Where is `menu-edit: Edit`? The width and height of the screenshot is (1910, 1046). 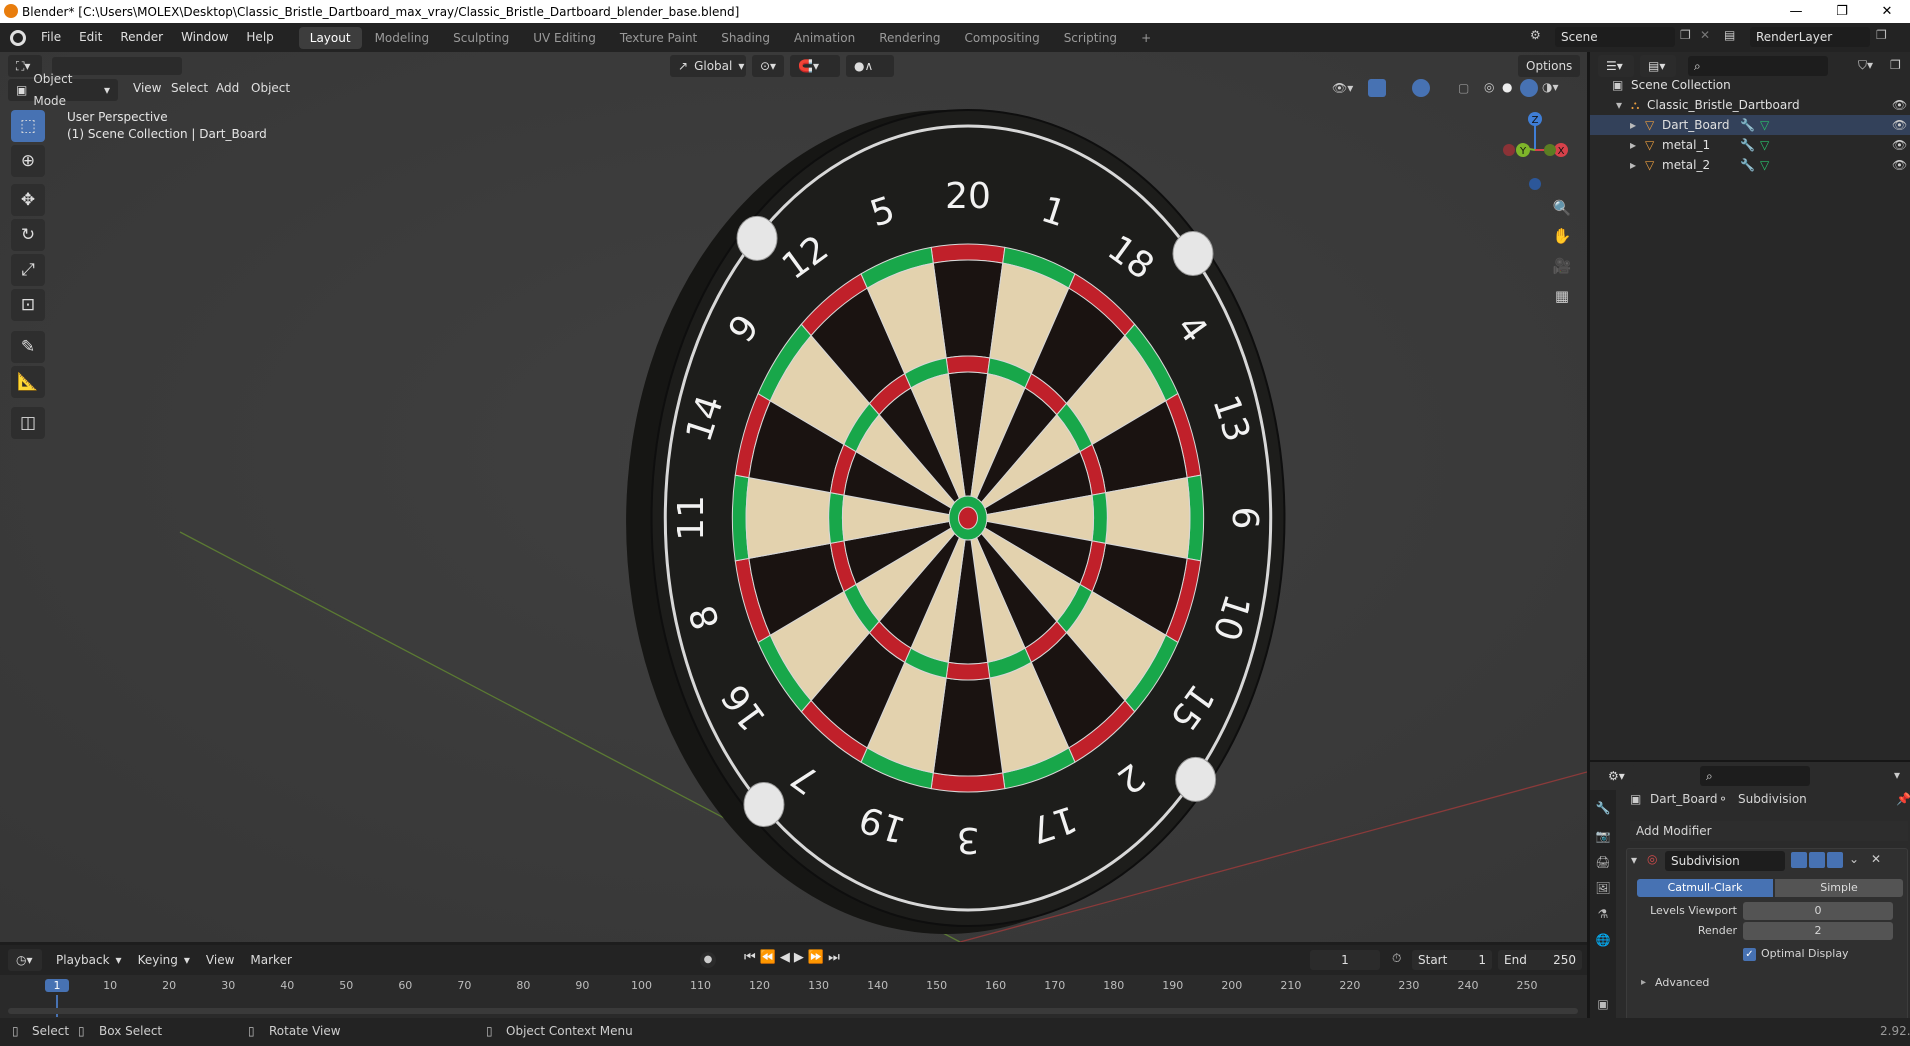 menu-edit: Edit is located at coordinates (90, 37).